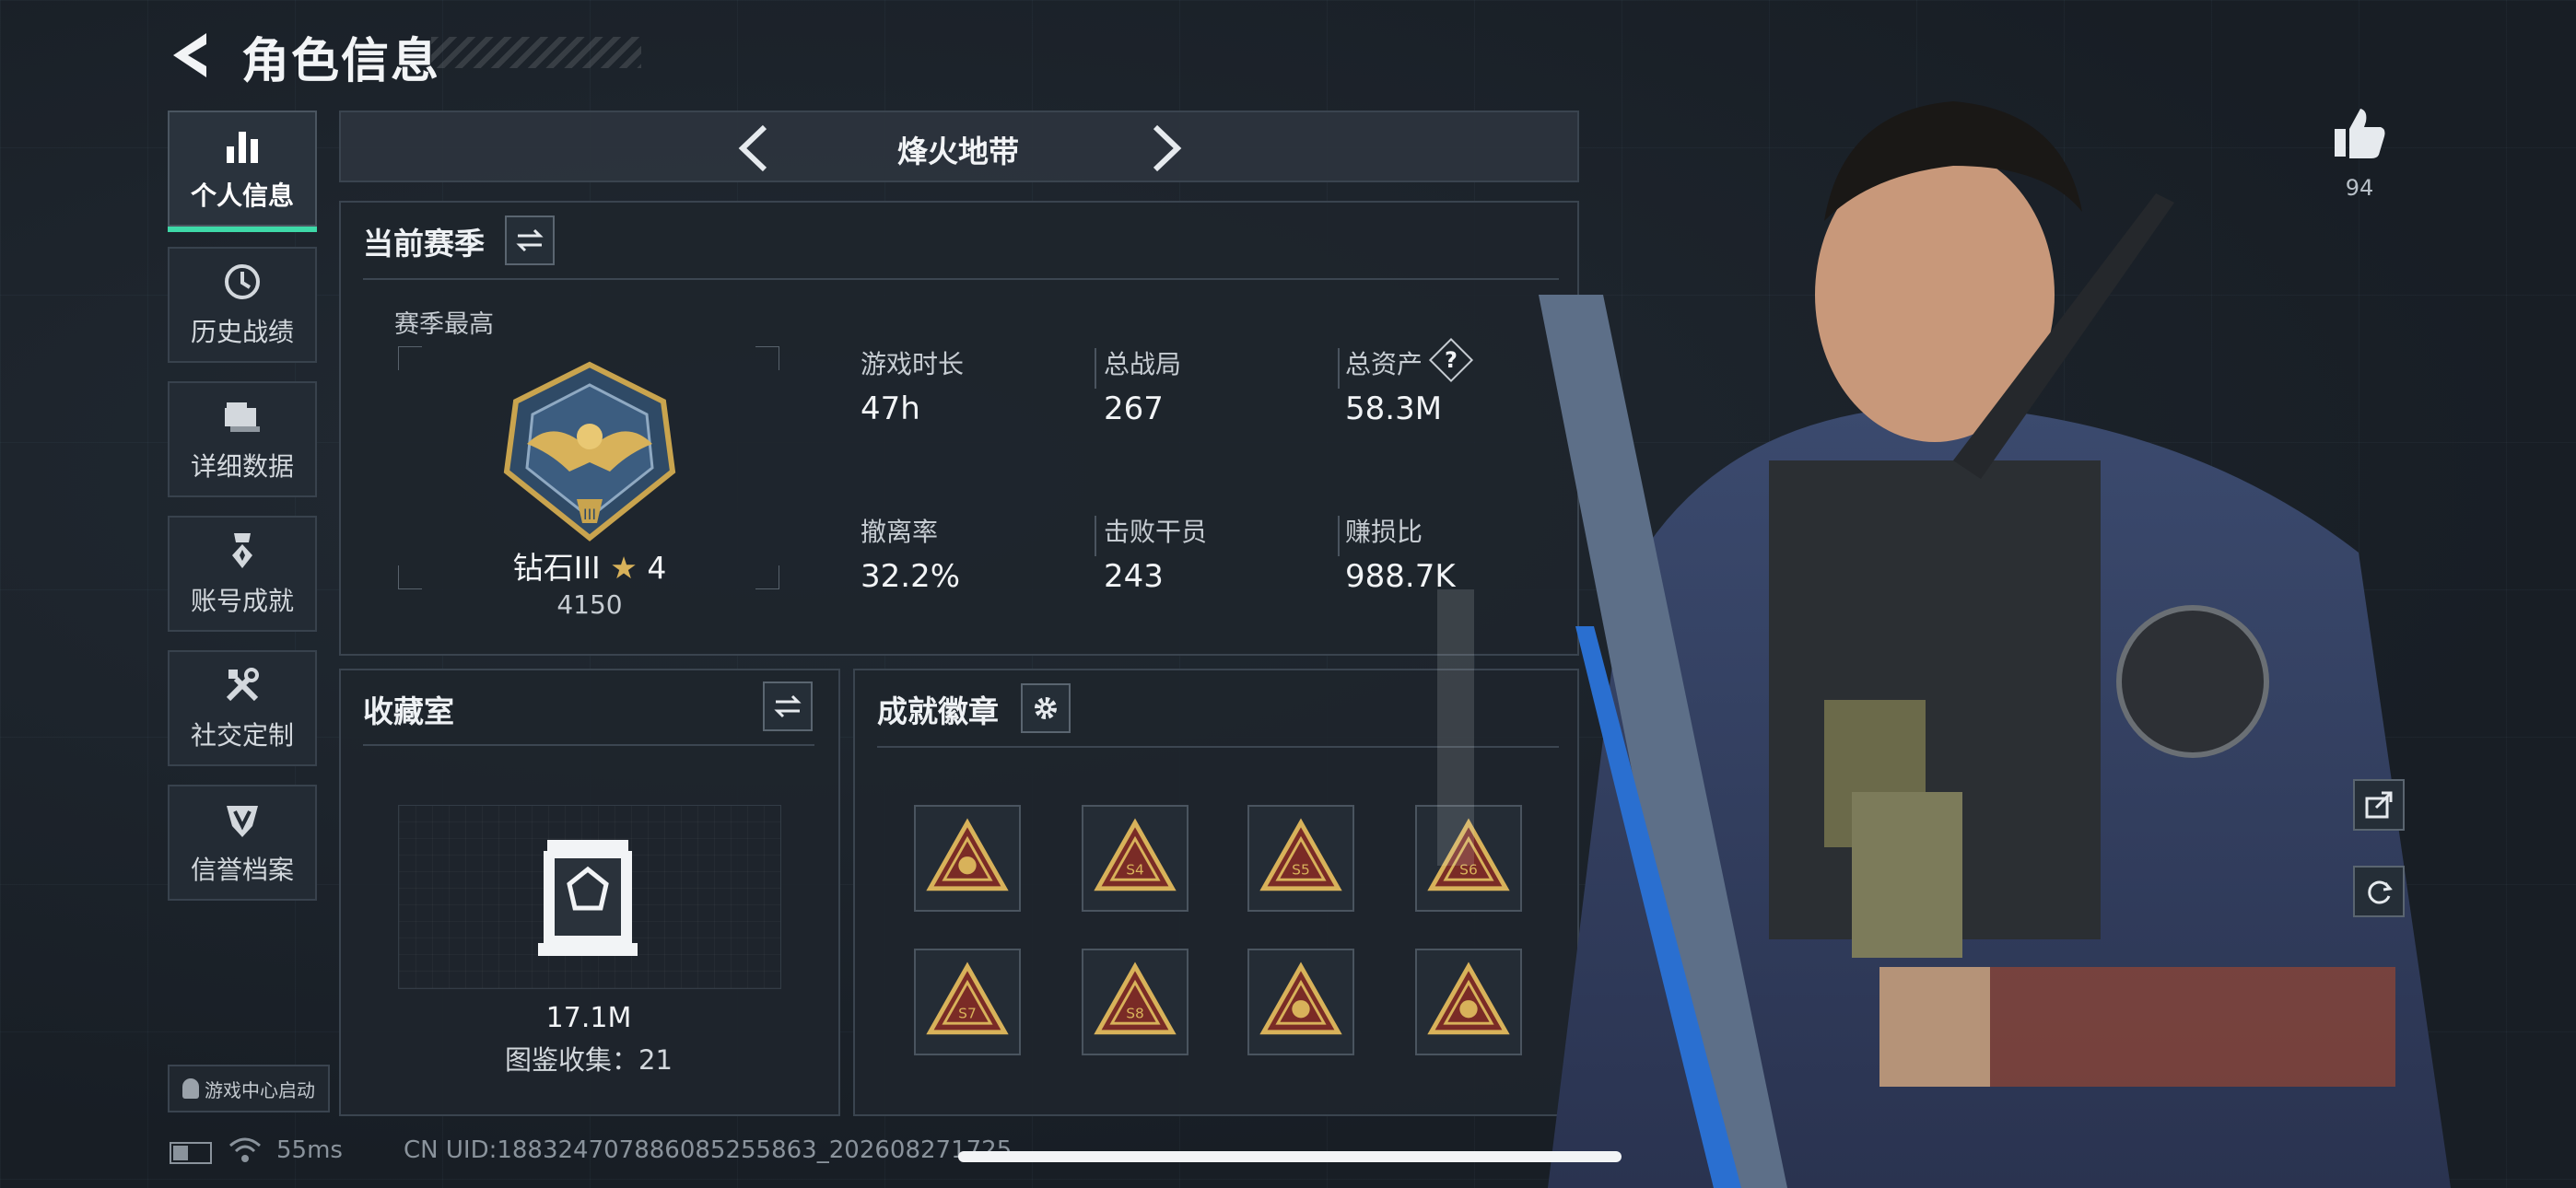 This screenshot has width=2576, height=1188. I want to click on chevron-right-icon, so click(1167, 148).